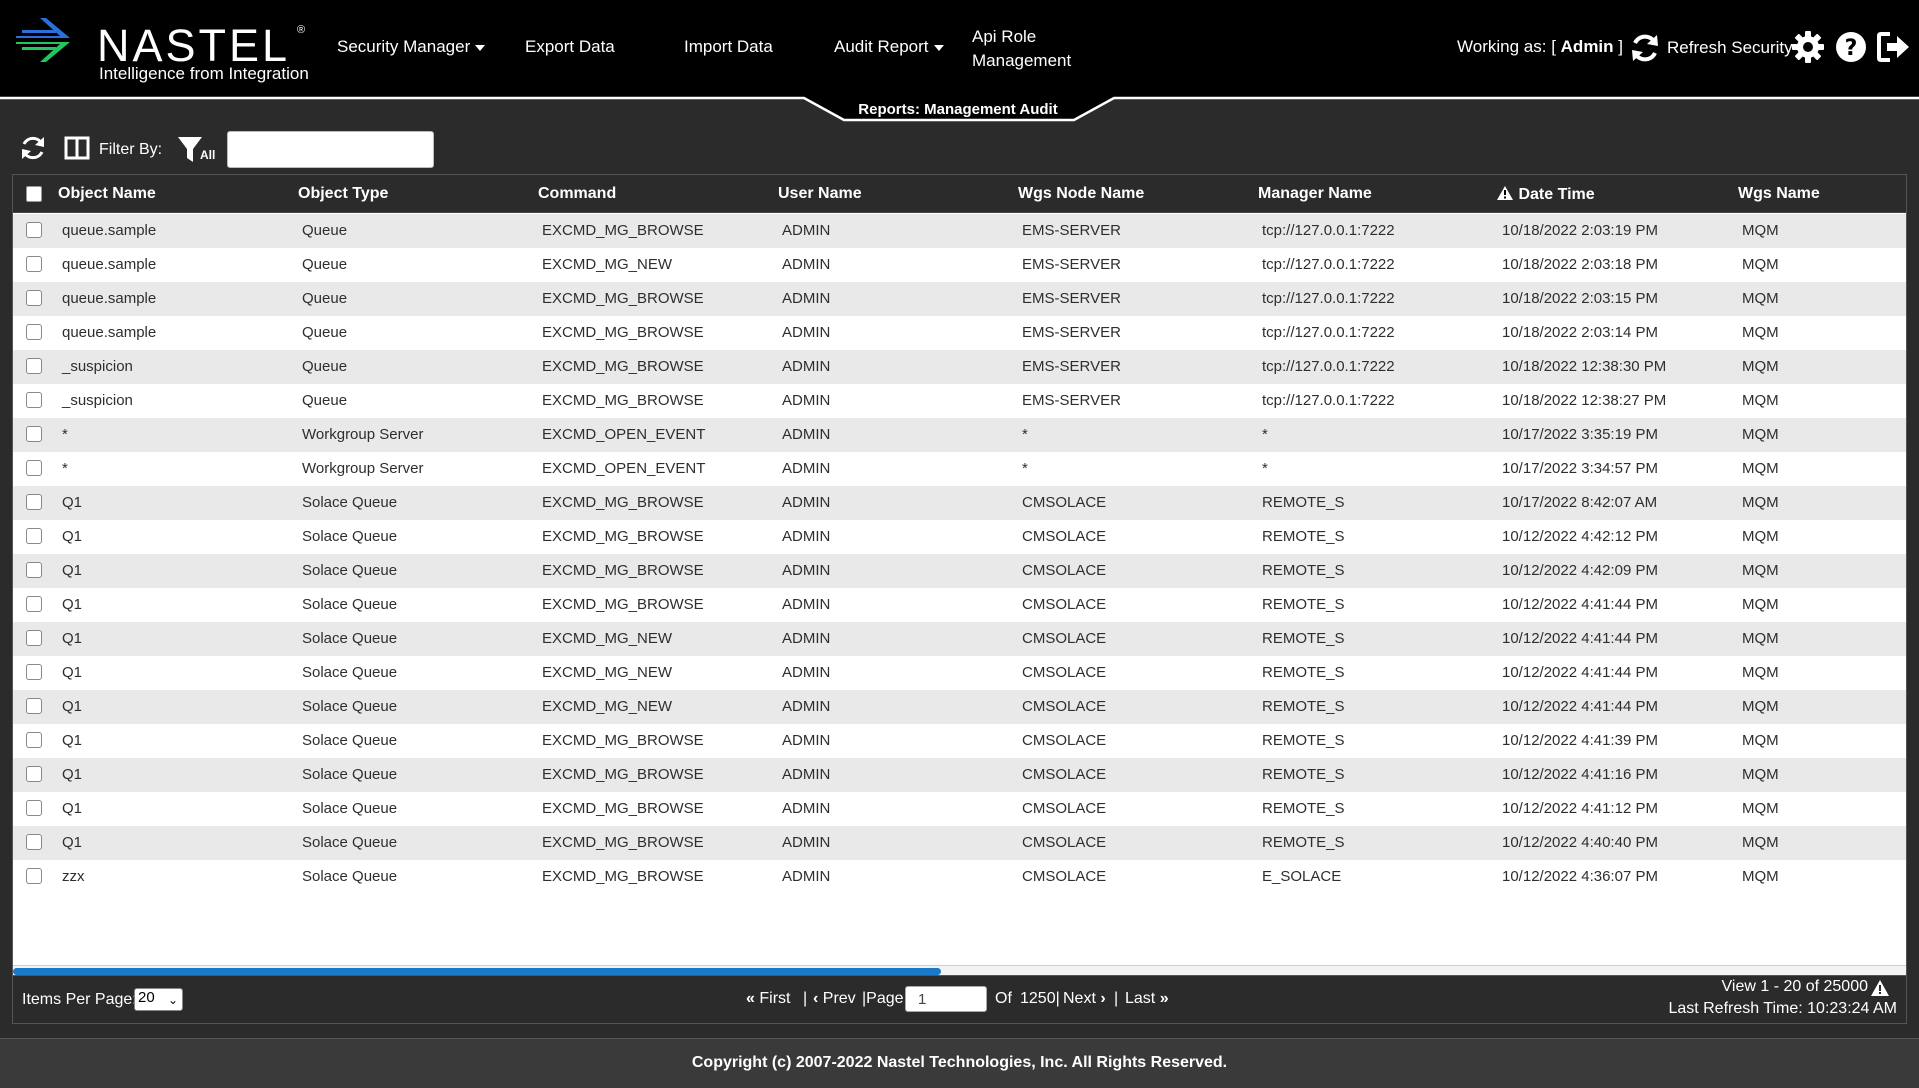 The height and width of the screenshot is (1088, 1919). What do you see at coordinates (1081, 194) in the screenshot?
I see `column-header-wgs-node-name: Wgs Node Name` at bounding box center [1081, 194].